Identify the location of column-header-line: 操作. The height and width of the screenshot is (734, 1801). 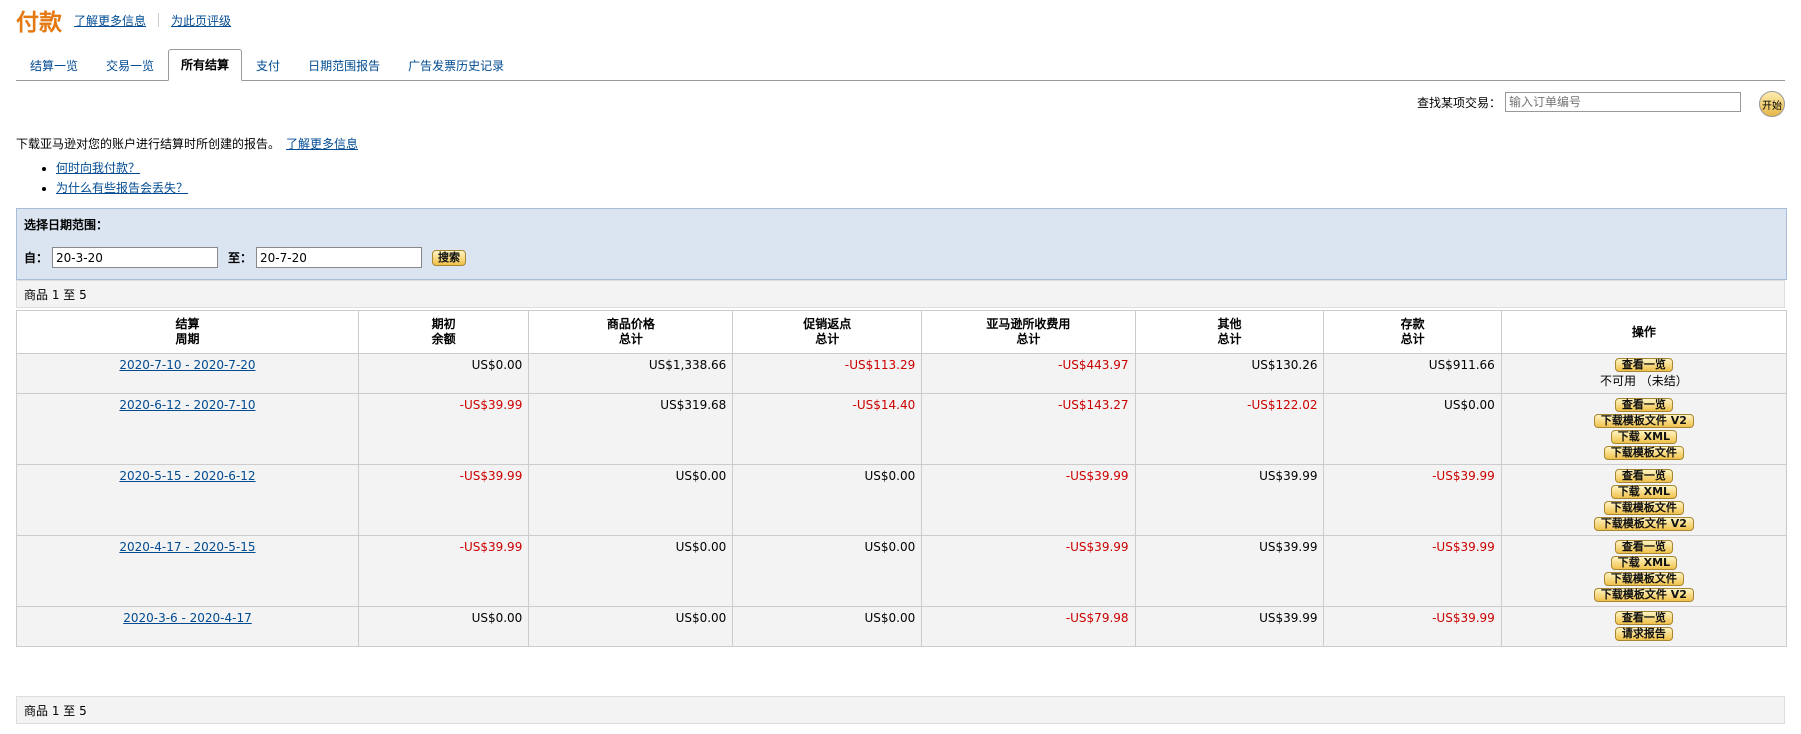
(1643, 331).